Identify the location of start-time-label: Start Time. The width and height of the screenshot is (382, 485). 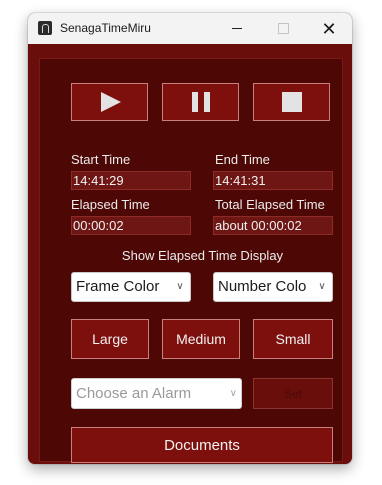
(101, 159).